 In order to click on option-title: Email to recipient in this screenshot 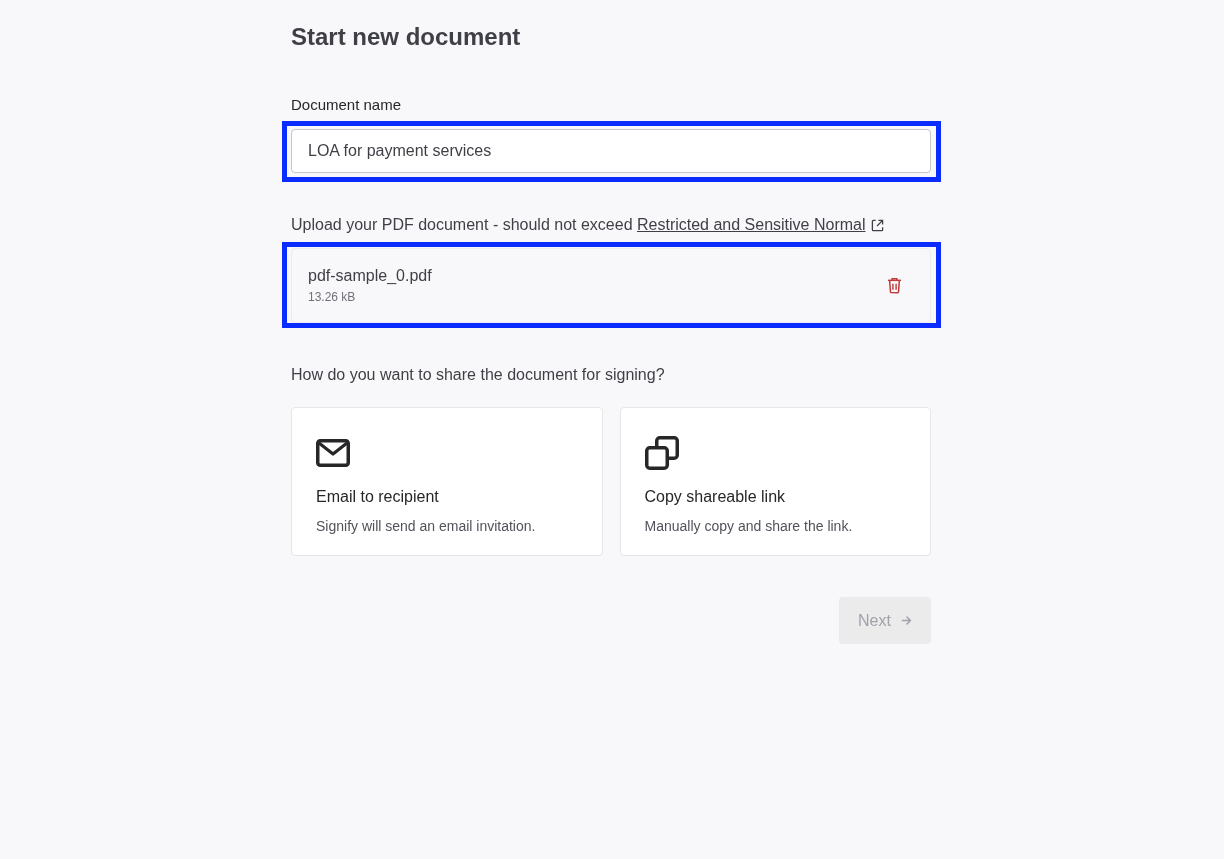, I will do `click(377, 497)`.